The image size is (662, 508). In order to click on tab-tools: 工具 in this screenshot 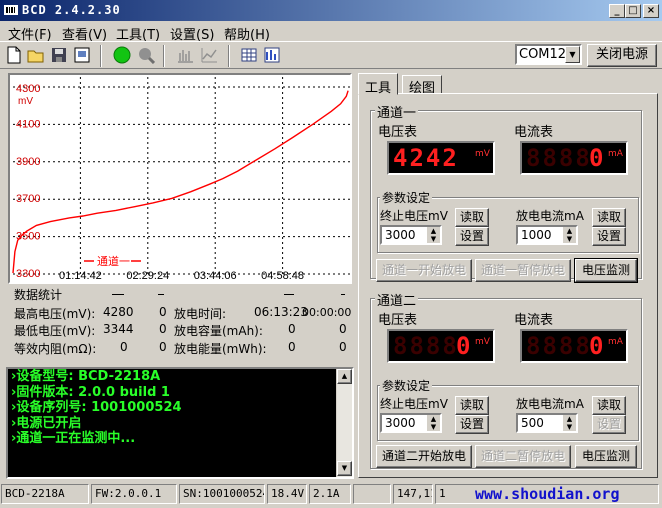, I will do `click(378, 84)`.